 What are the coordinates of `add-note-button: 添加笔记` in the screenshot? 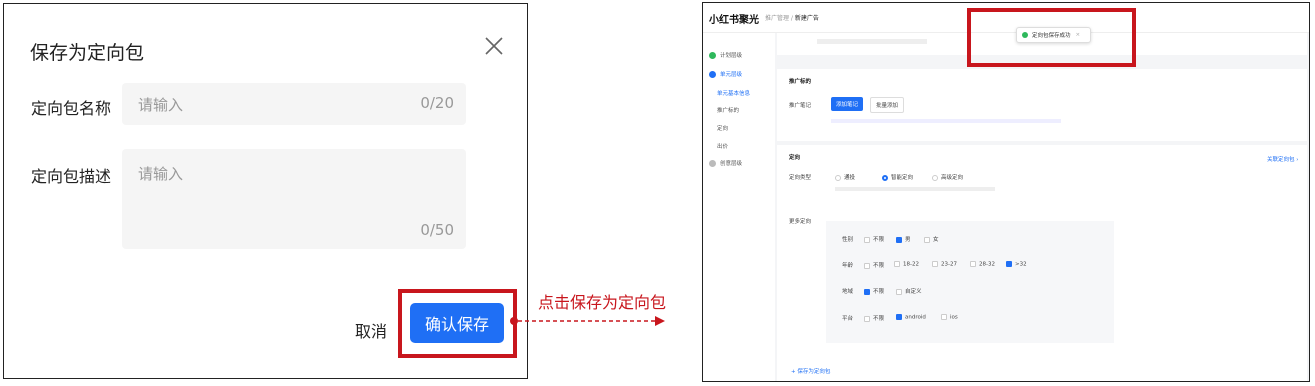 It's located at (847, 104).